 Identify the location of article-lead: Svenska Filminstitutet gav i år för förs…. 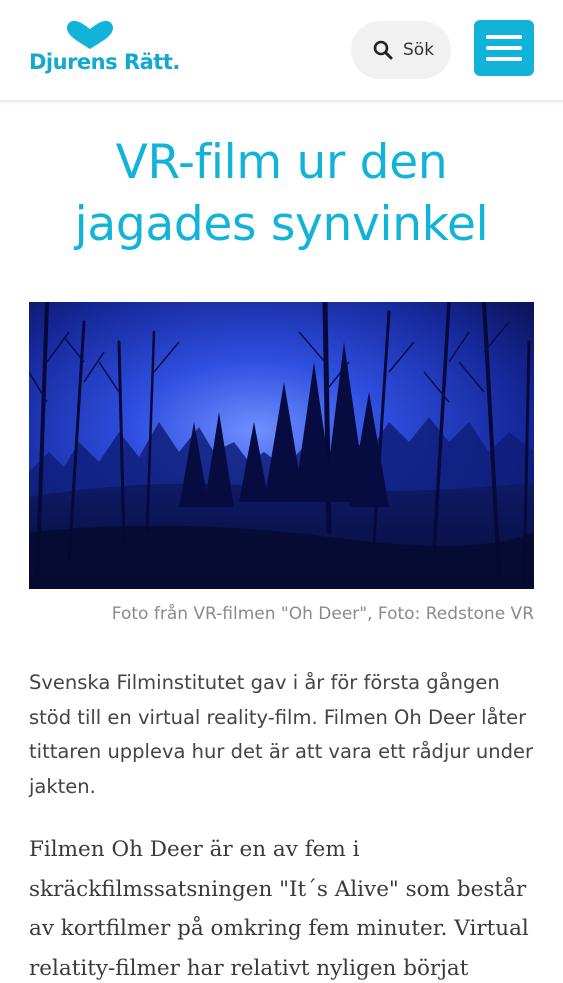
(281, 734).